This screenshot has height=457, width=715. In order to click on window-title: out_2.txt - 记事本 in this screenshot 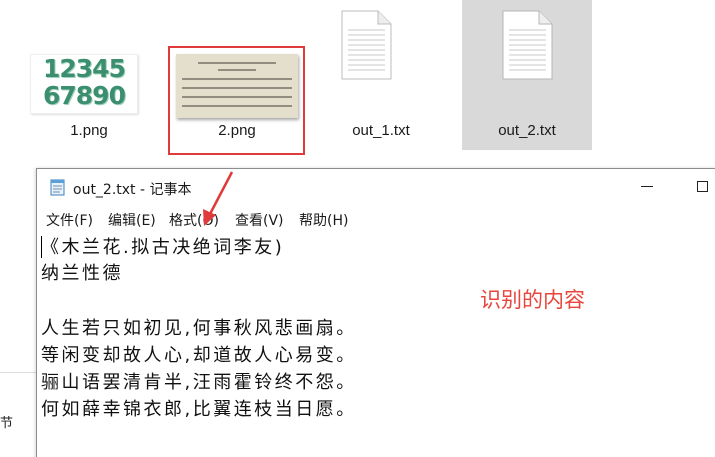, I will do `click(132, 190)`.